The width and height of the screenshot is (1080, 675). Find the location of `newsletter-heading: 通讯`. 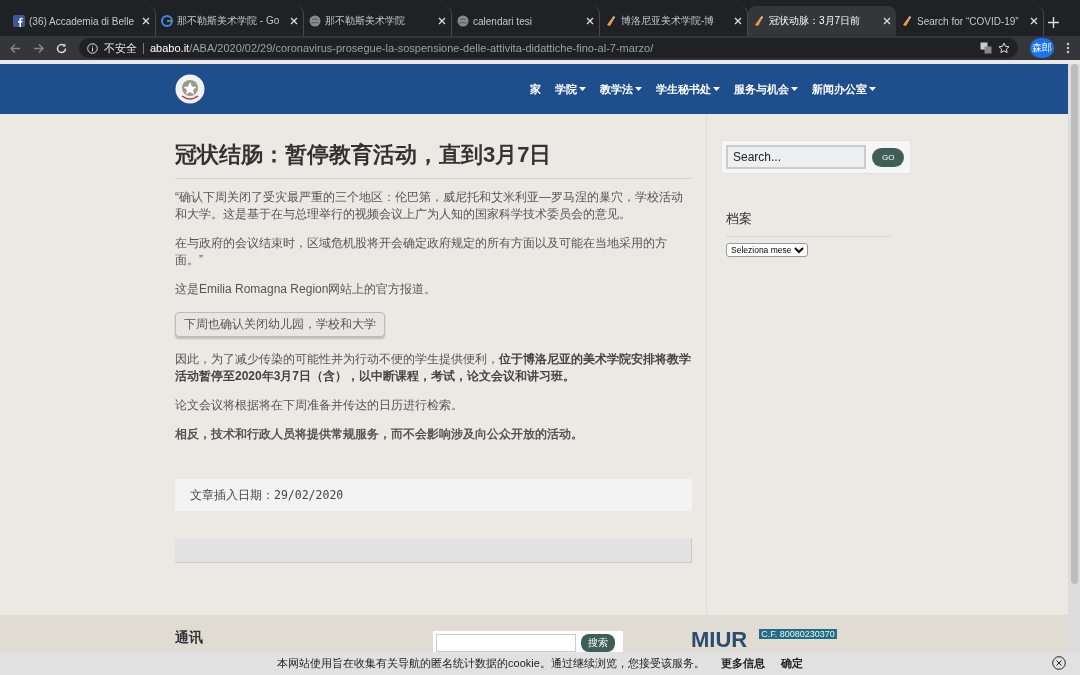

newsletter-heading: 通讯 is located at coordinates (189, 638).